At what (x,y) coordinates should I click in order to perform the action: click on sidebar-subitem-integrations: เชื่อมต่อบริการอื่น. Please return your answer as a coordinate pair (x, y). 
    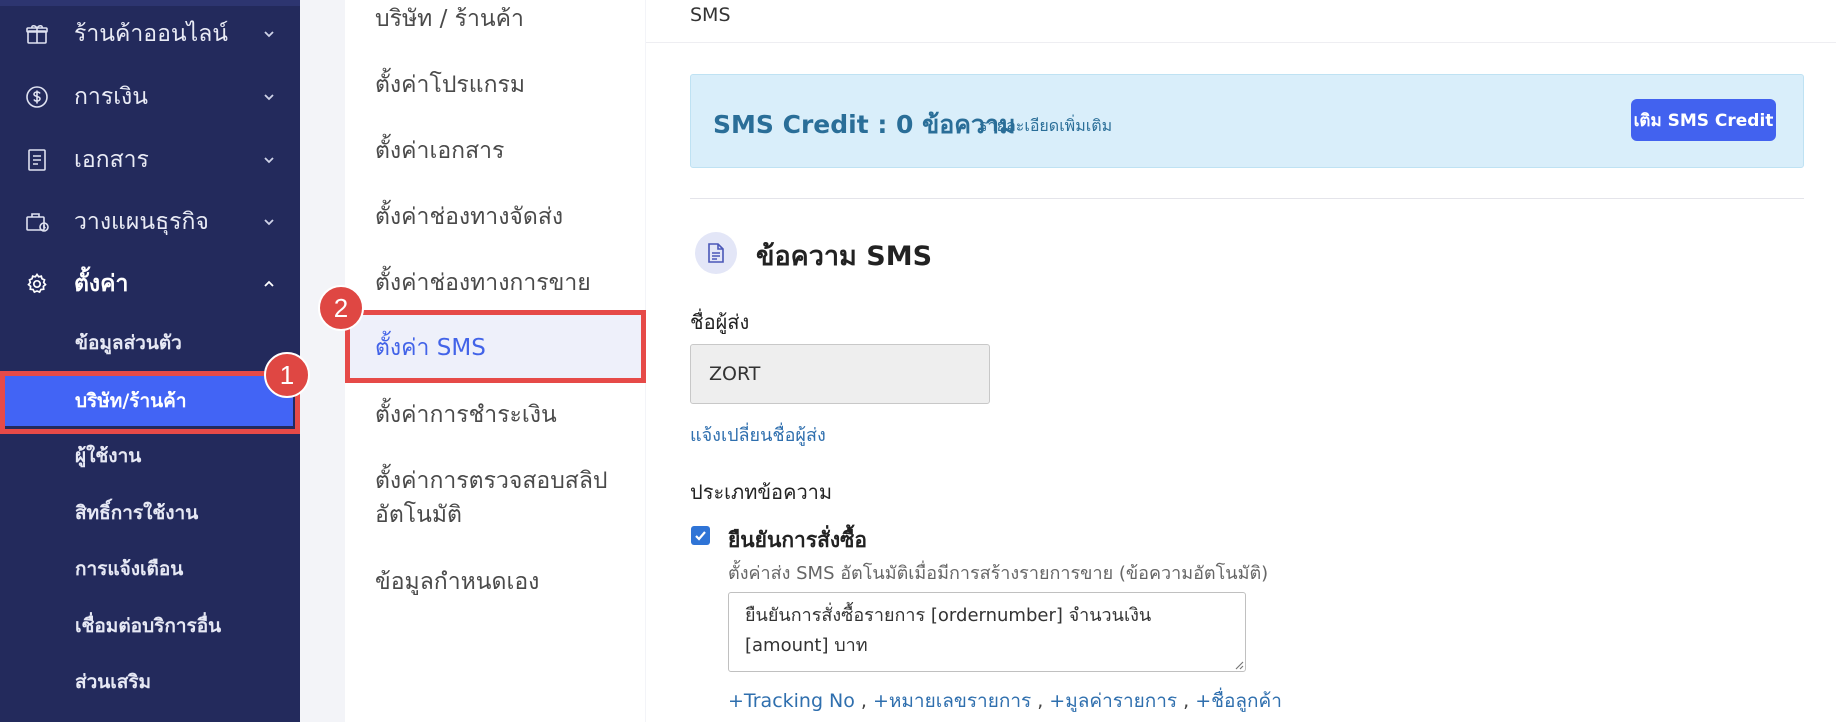
    Looking at the image, I should click on (150, 626).